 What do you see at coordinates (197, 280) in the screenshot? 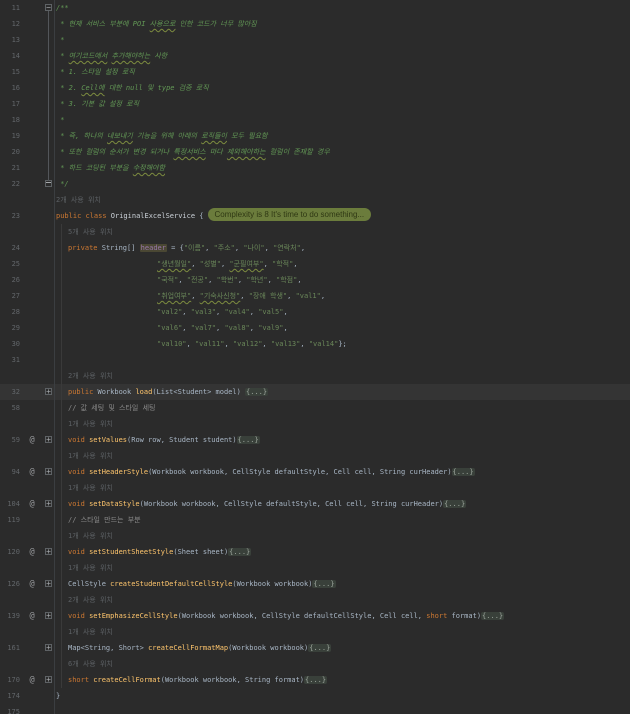
I see `code-token: "전공"` at bounding box center [197, 280].